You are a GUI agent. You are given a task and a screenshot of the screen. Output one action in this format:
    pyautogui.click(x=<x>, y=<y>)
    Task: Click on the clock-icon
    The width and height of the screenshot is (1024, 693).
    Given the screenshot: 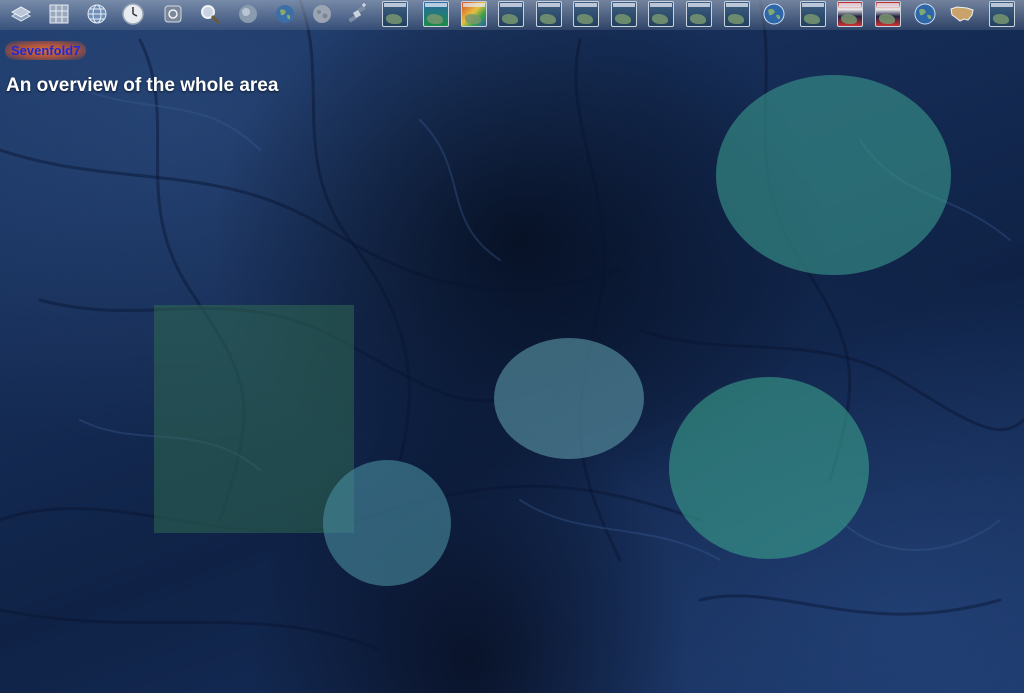 What is the action you would take?
    pyautogui.click(x=133, y=14)
    